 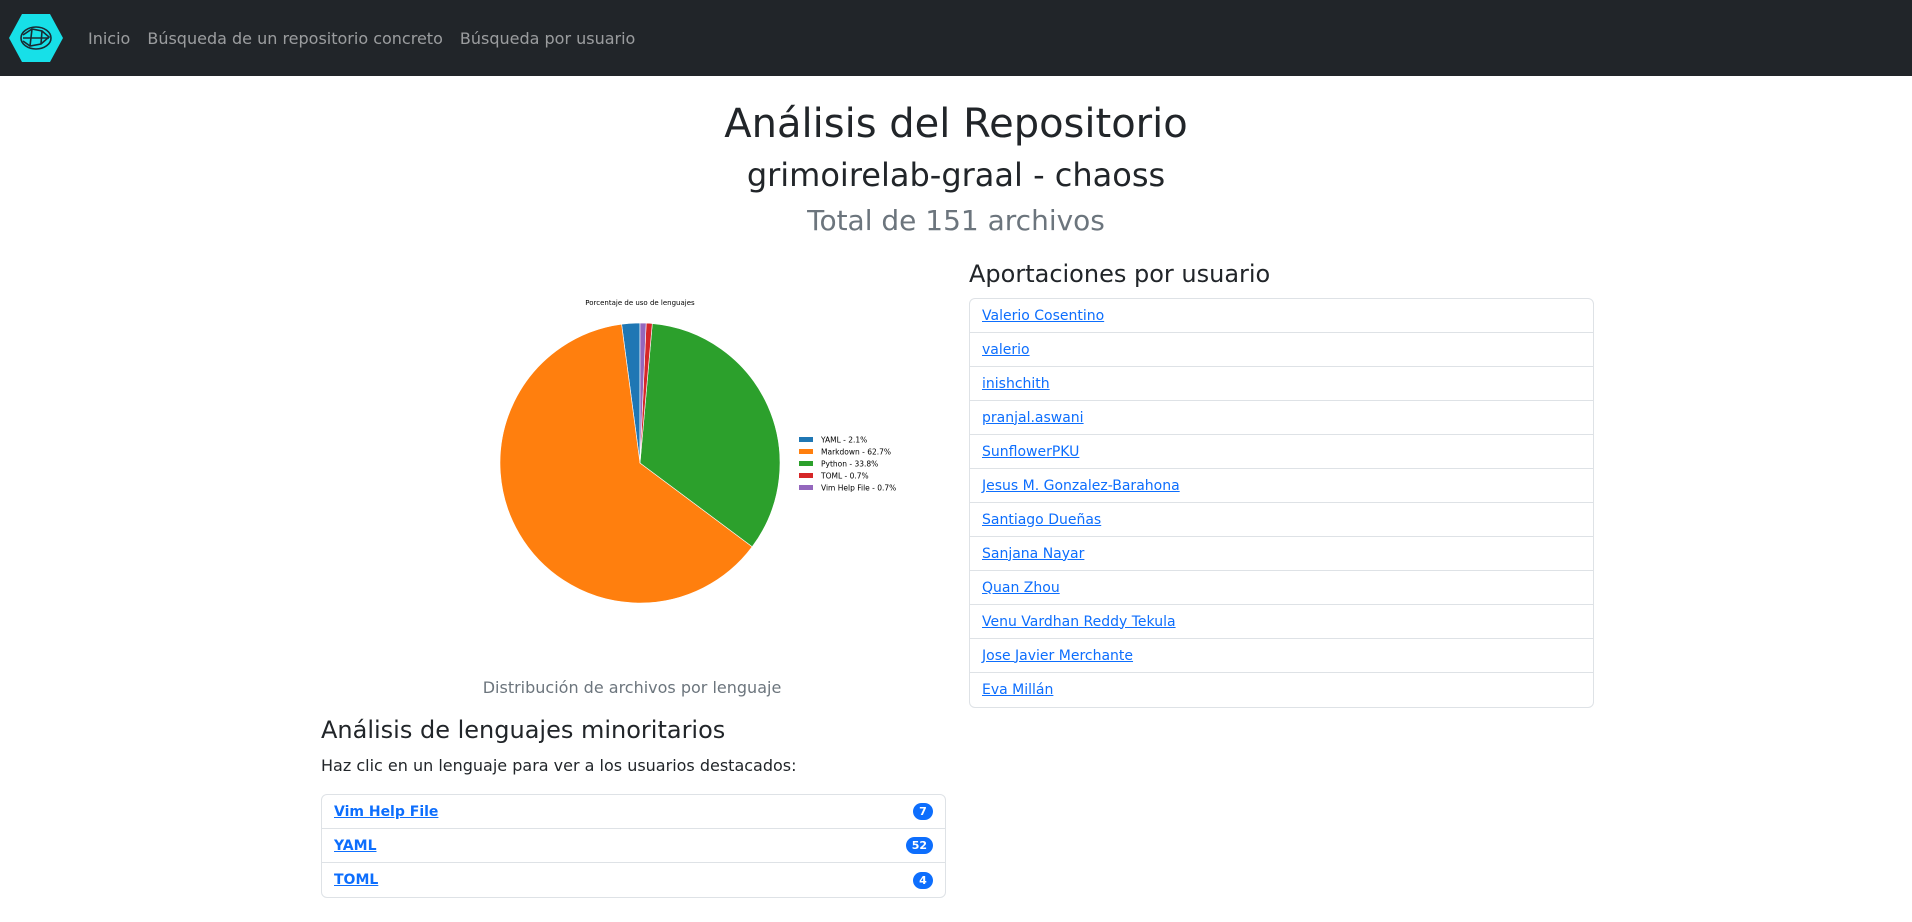 What do you see at coordinates (640, 303) in the screenshot?
I see `chart-title: Porcentaje de uso de lenguajes` at bounding box center [640, 303].